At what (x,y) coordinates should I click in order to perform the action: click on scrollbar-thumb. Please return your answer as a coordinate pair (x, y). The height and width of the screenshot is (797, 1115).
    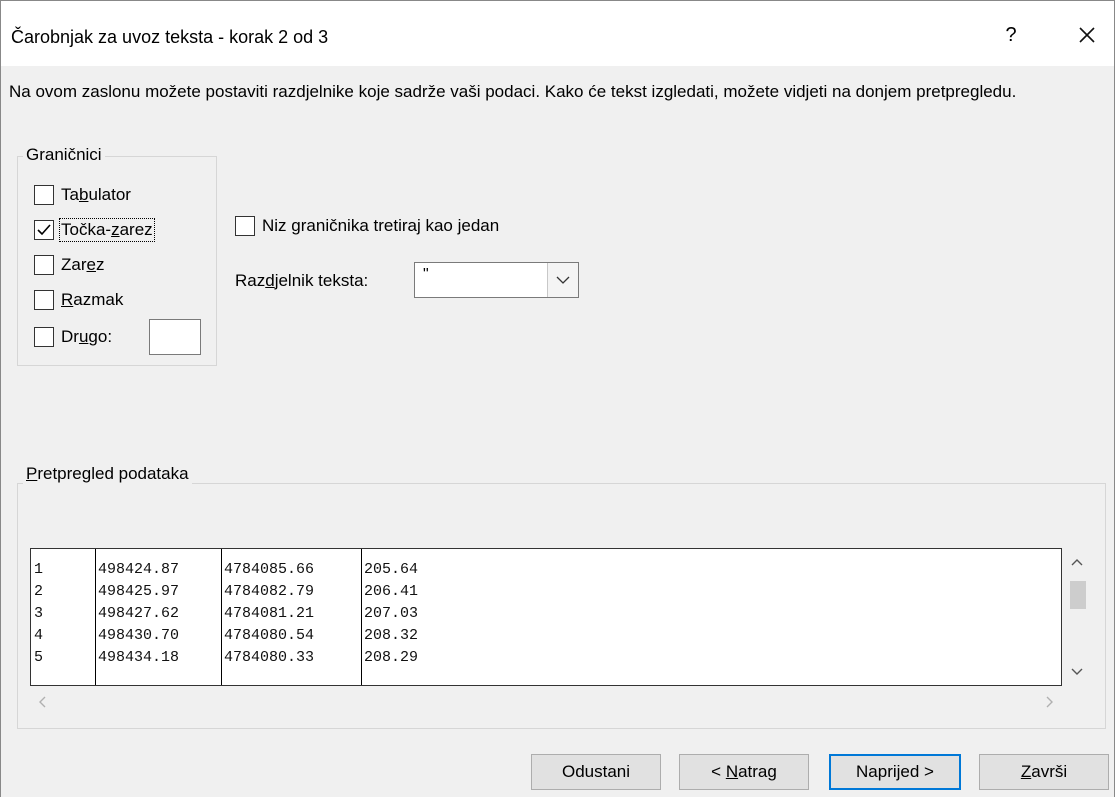
    Looking at the image, I should click on (1078, 595).